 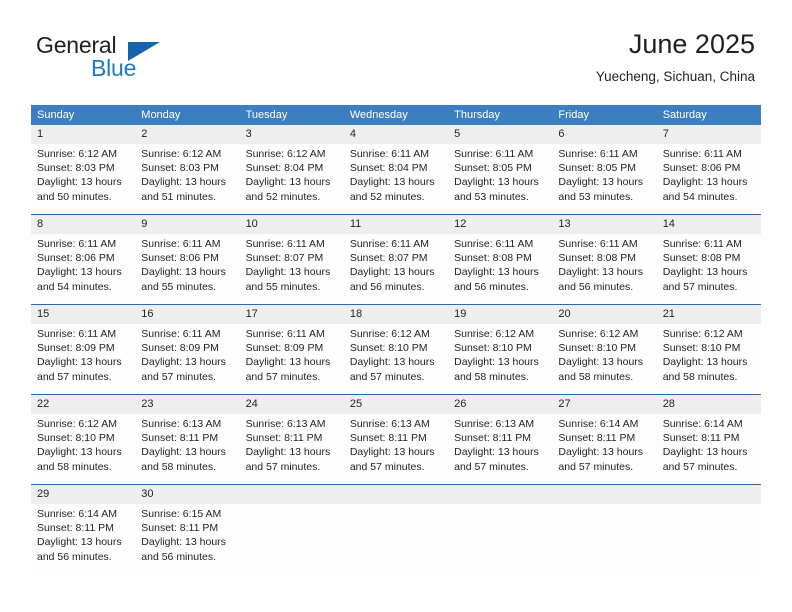 What do you see at coordinates (292, 134) in the screenshot?
I see `day-number: 3` at bounding box center [292, 134].